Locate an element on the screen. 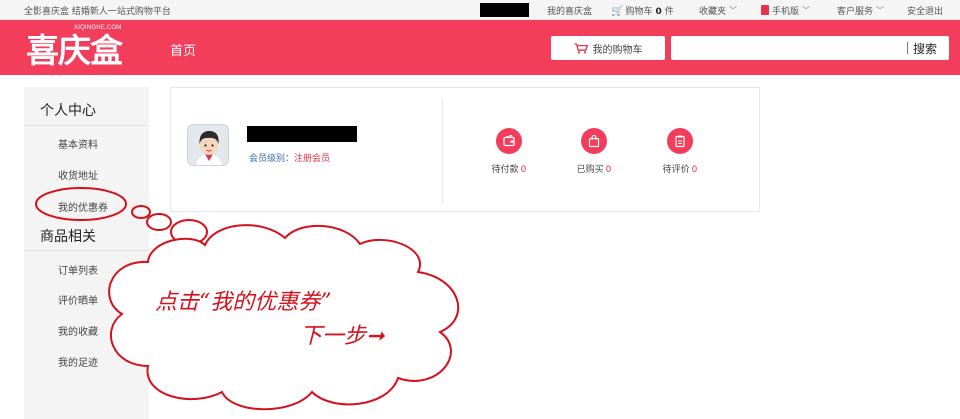  annotation-instruction: 点击“我的优惠券” is located at coordinates (243, 302).